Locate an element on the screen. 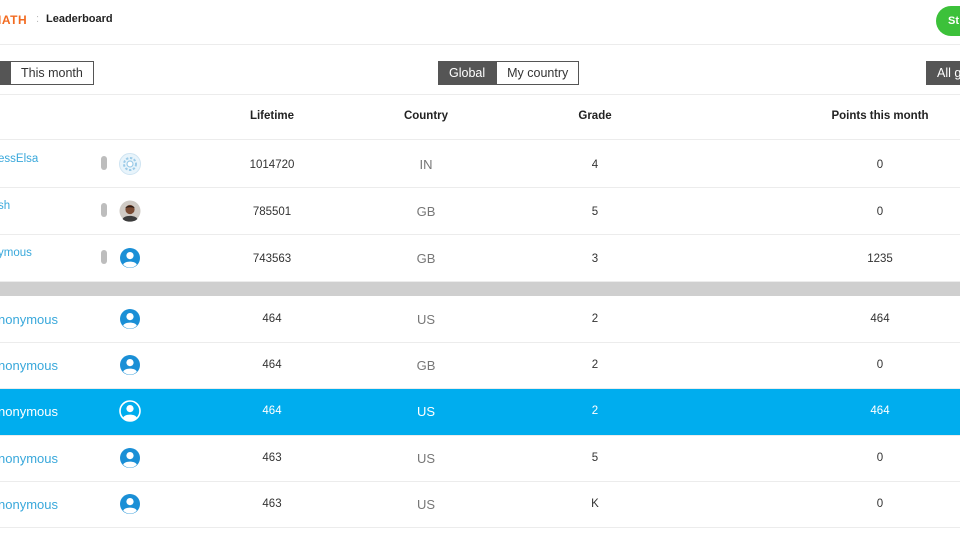 Image resolution: width=960 pixels, height=540 pixels. points-cell: 1235 is located at coordinates (880, 259).